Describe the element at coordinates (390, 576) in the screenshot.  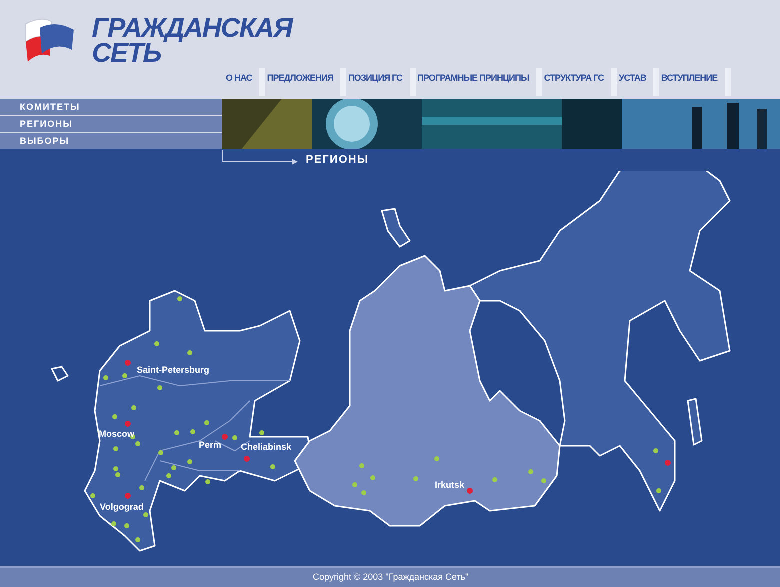
I see `copyright-text: Copyright © 2003 "Гражданская Сеть"` at that location.